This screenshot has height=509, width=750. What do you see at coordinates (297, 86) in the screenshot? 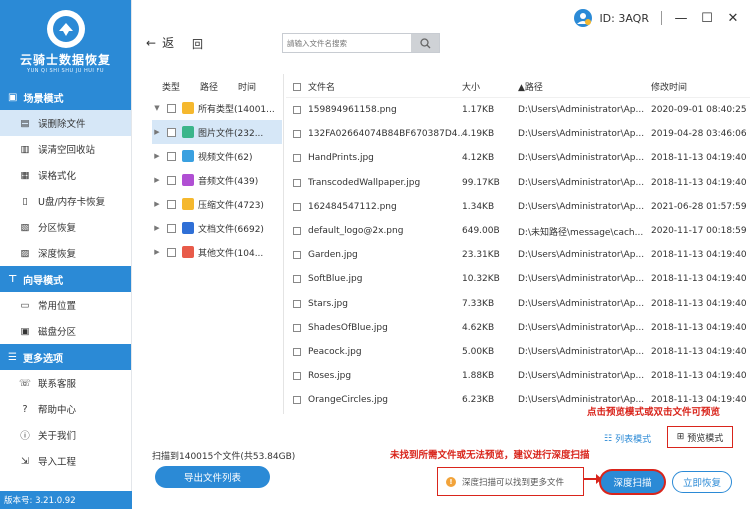
I see `select-all-checkbox` at bounding box center [297, 86].